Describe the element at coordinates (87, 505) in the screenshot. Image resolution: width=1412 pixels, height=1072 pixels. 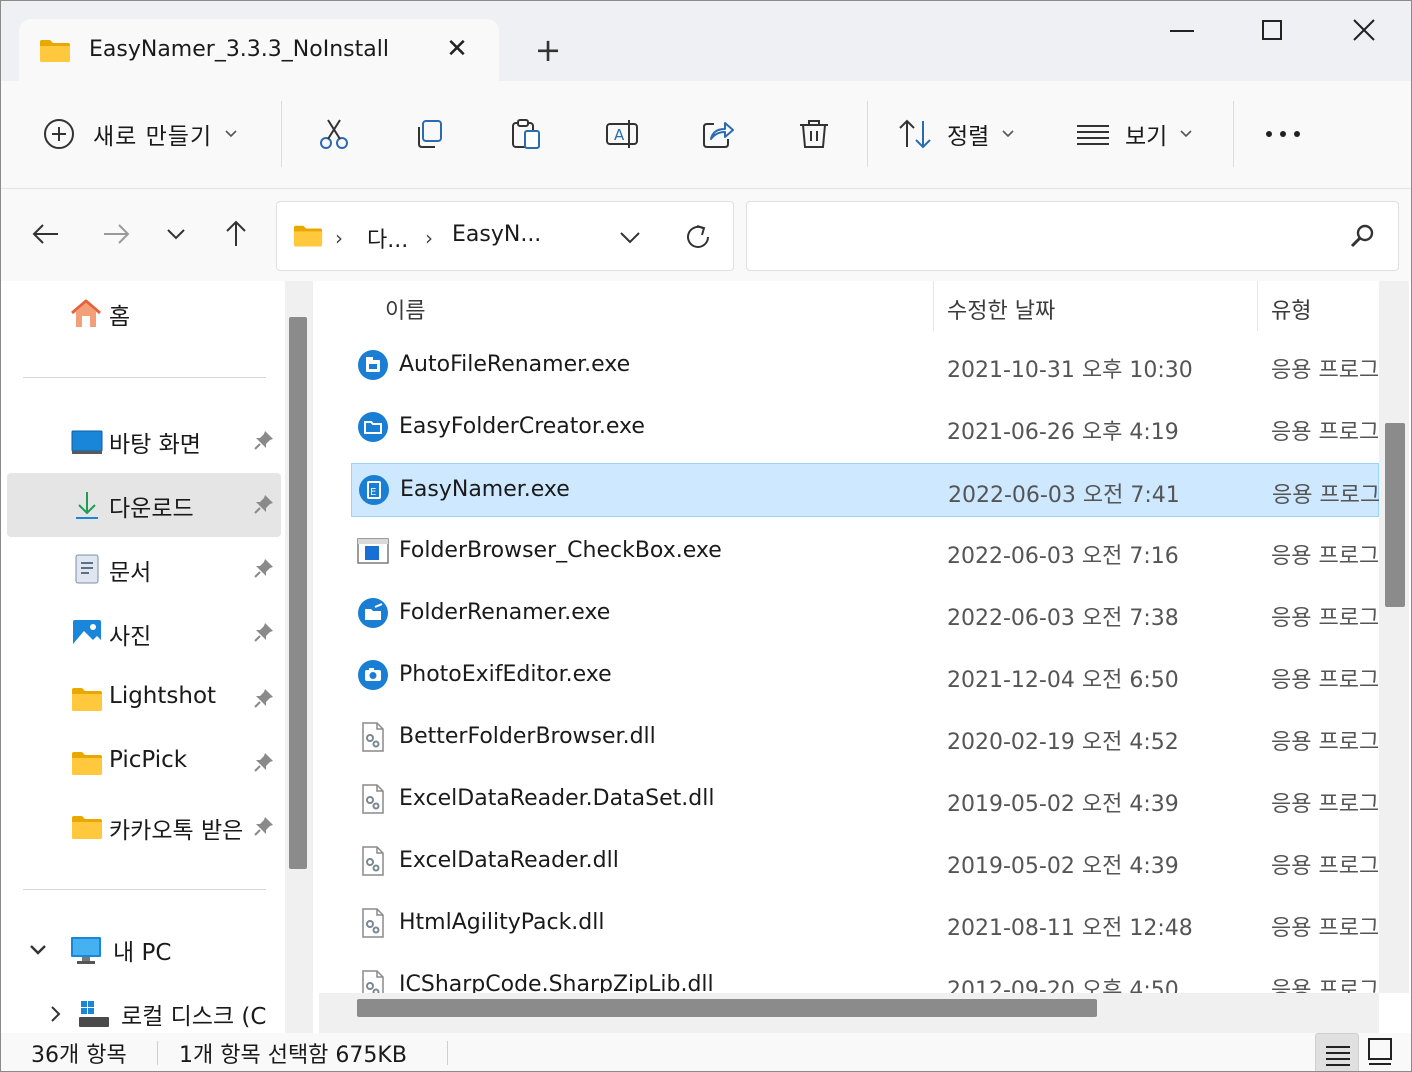
I see `download-icon` at that location.